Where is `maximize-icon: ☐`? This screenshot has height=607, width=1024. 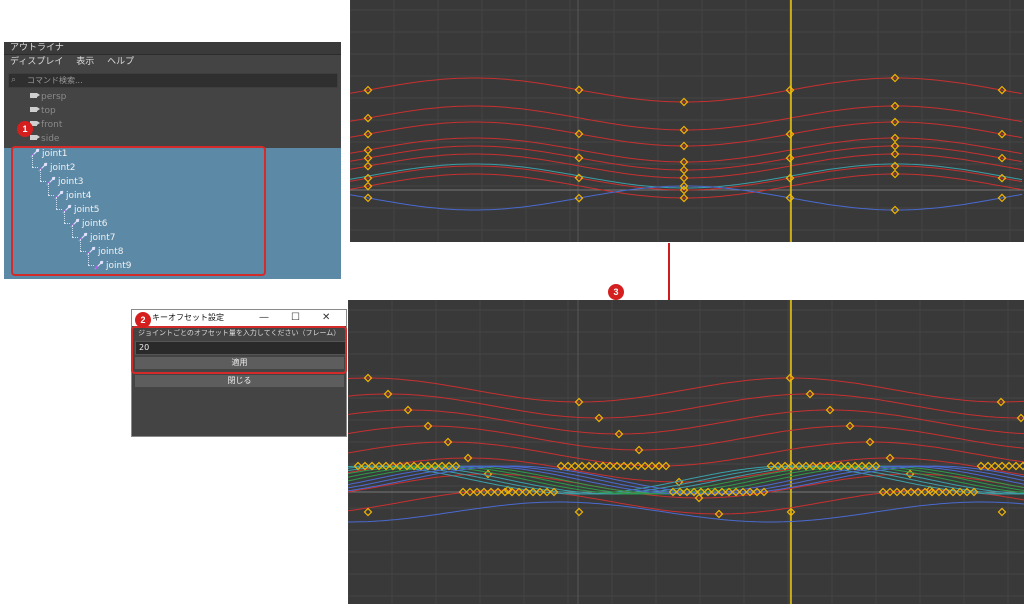 maximize-icon: ☐ is located at coordinates (295, 318).